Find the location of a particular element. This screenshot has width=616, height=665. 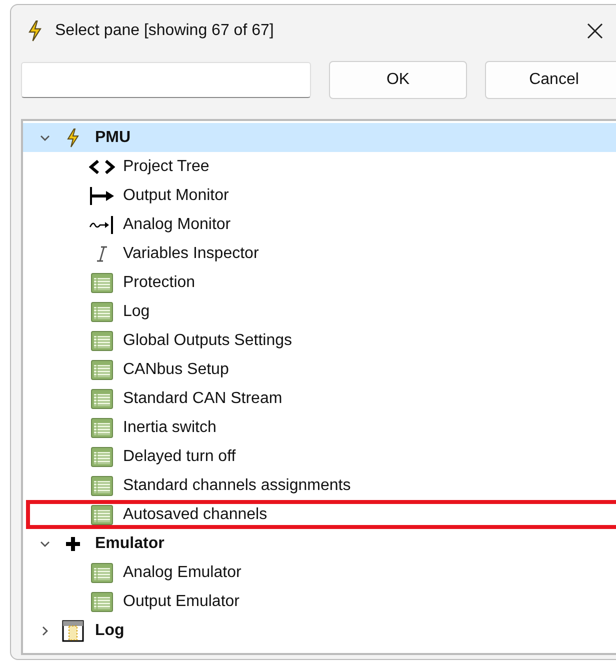

output-arrow-icon is located at coordinates (102, 196).